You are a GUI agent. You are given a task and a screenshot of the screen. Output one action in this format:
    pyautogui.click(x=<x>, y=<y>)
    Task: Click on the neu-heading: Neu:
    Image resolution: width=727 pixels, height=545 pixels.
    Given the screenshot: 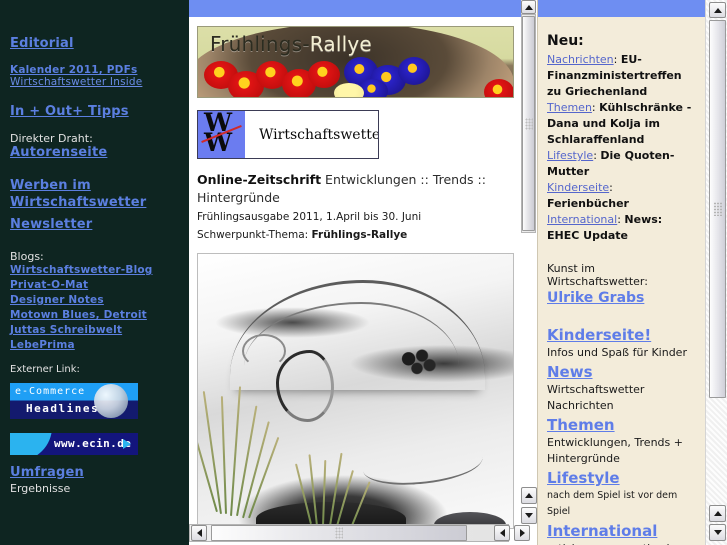 What is the action you would take?
    pyautogui.click(x=565, y=41)
    